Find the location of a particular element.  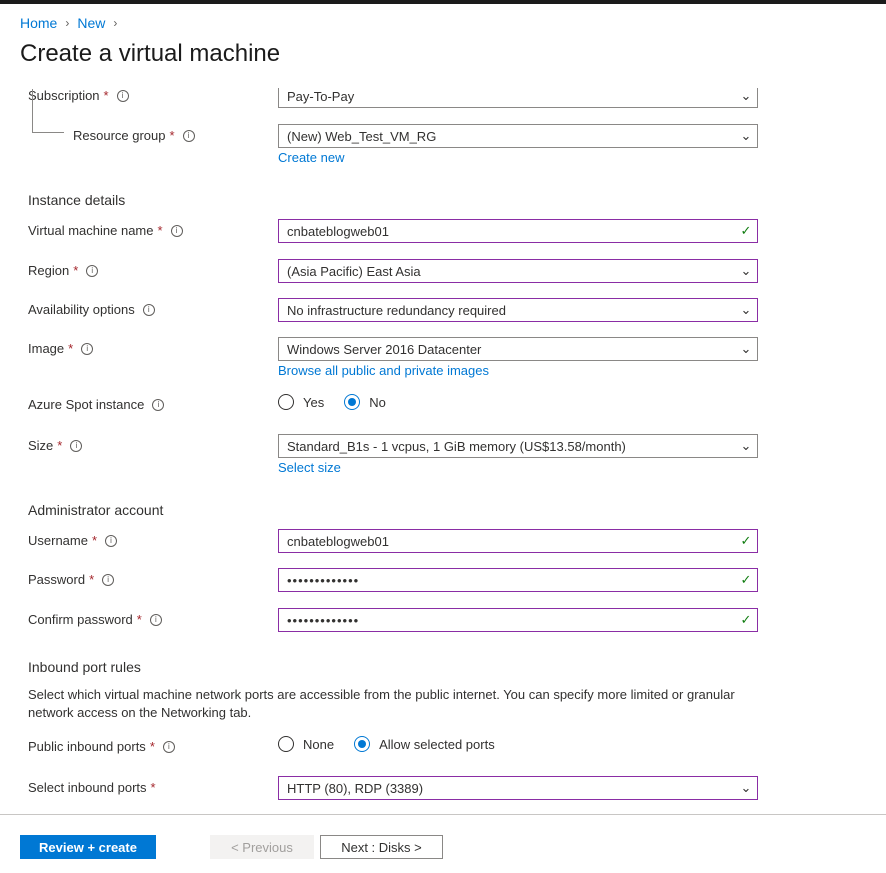

breadcrumb-new: New is located at coordinates (91, 23).